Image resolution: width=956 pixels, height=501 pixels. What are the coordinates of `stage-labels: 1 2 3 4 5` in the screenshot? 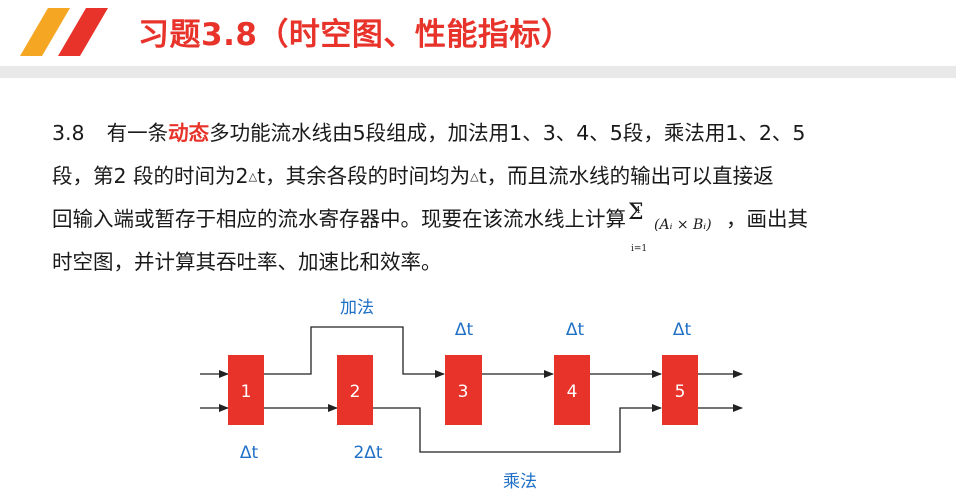 It's located at (463, 392).